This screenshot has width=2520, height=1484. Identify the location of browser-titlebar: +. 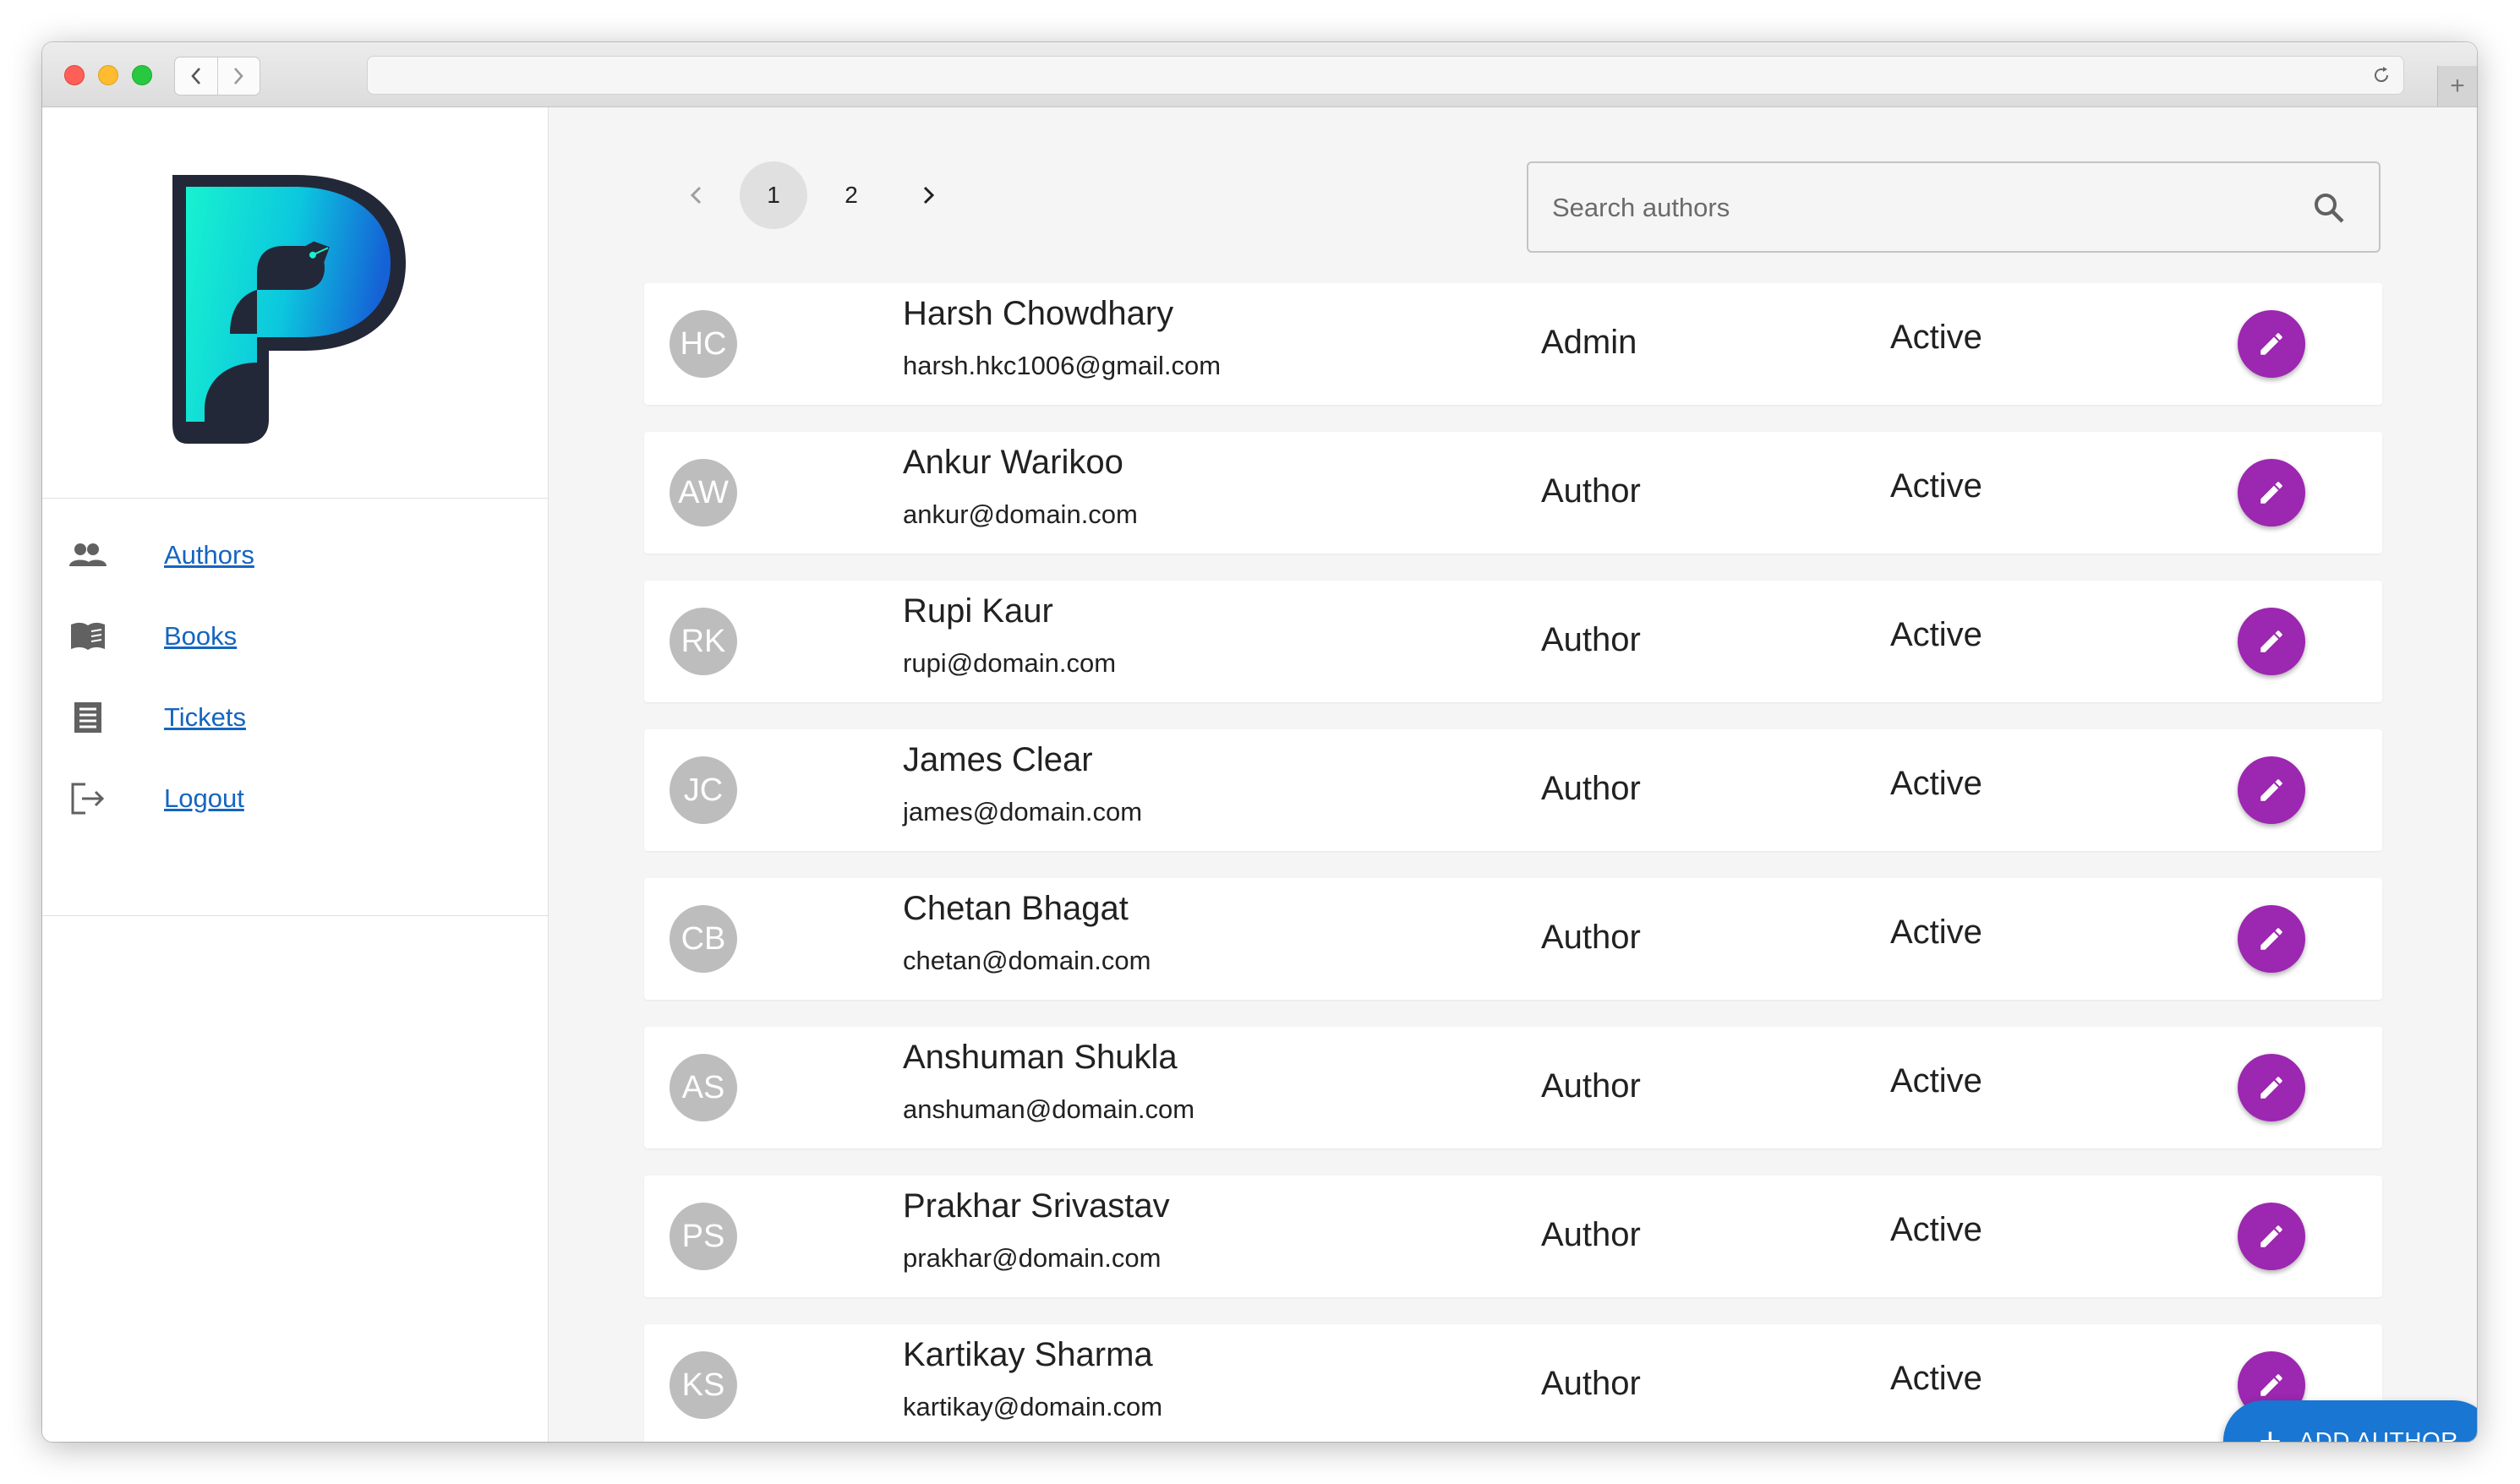
(1259, 75).